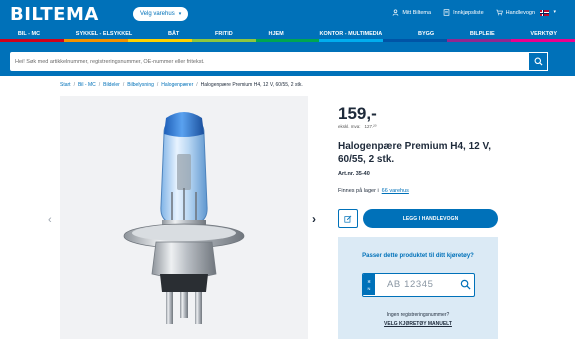 The image size is (575, 339). I want to click on my-biltema-link: Mitt Biltema, so click(411, 12).